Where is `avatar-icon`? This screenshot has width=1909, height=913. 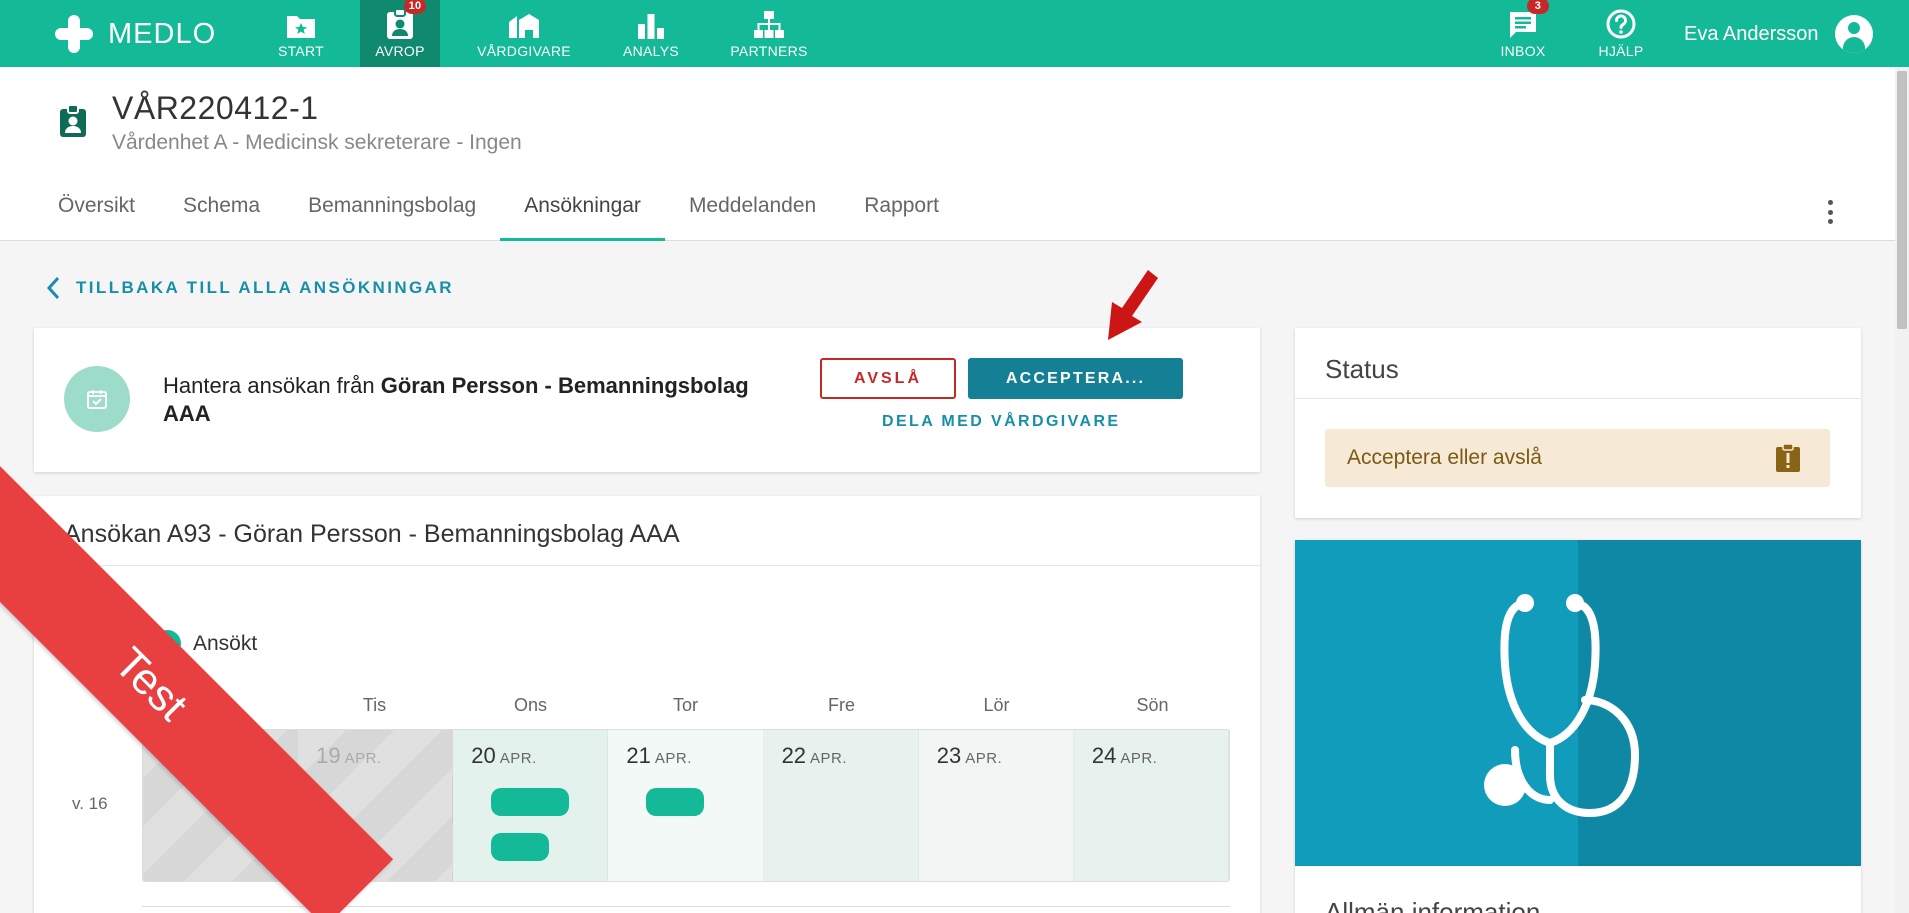
avatar-icon is located at coordinates (1853, 34).